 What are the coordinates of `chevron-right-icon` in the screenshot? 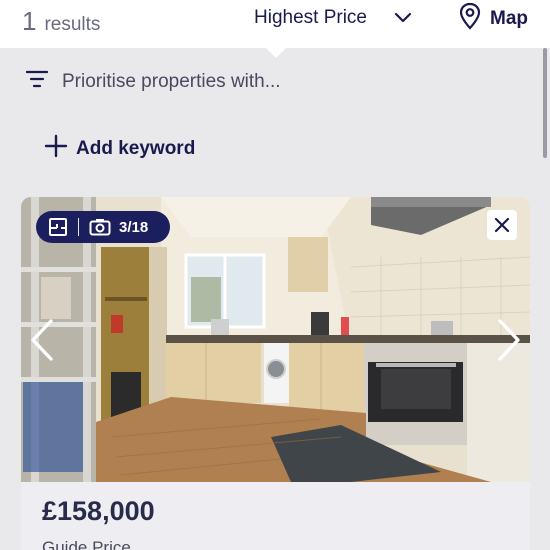 It's located at (509, 340).